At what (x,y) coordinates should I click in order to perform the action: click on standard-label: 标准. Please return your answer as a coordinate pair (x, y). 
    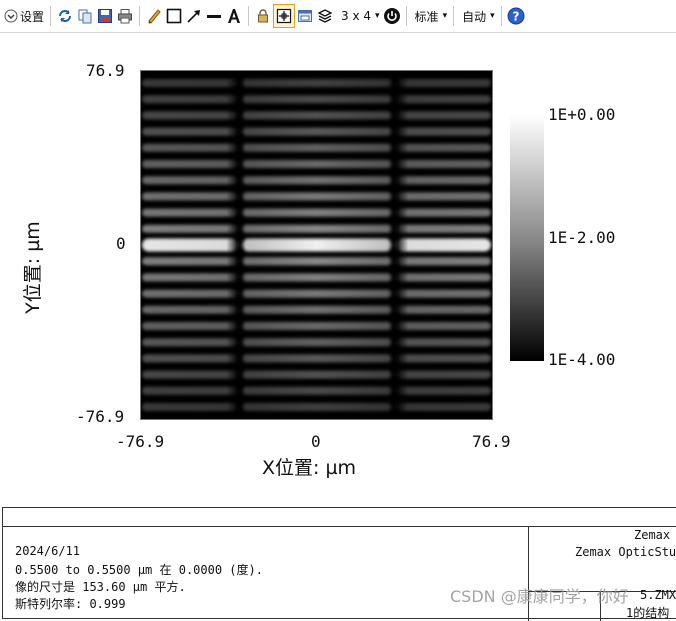
    Looking at the image, I should click on (426, 16).